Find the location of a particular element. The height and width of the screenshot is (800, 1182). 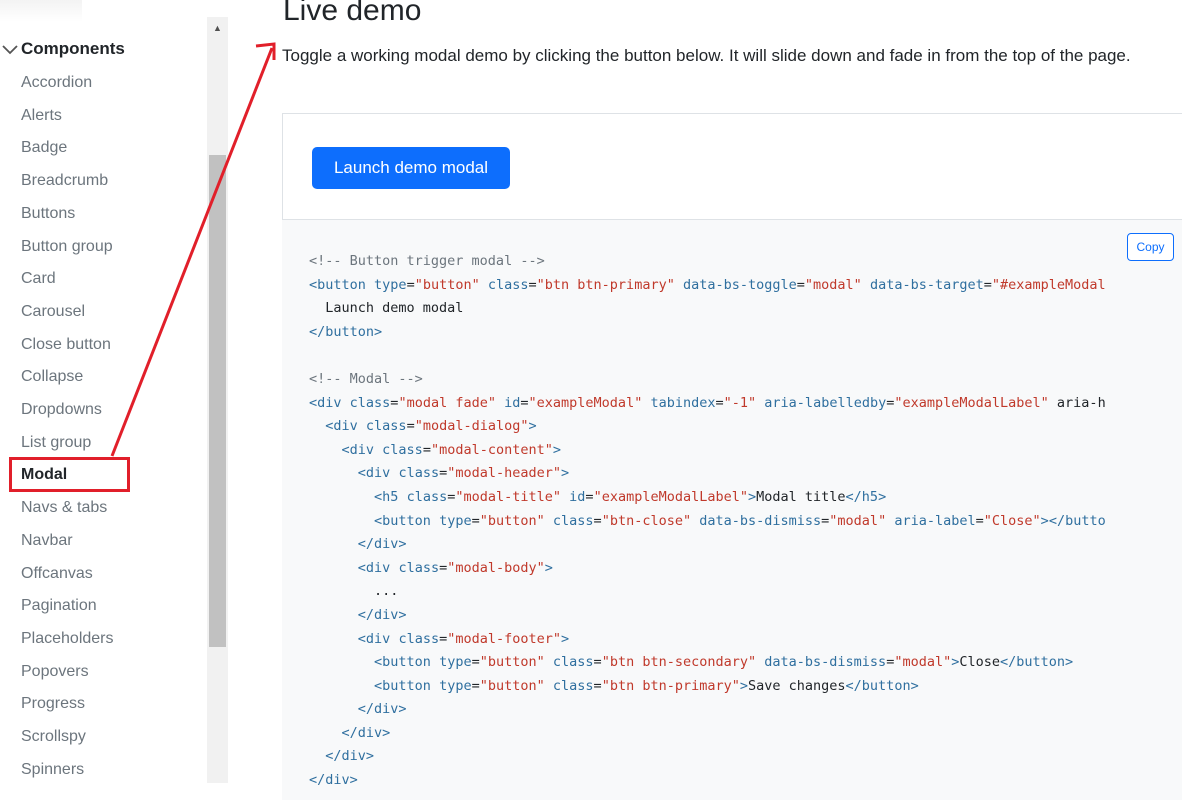

sidebar-item-offcanvas: Offcanvas is located at coordinates (57, 574).